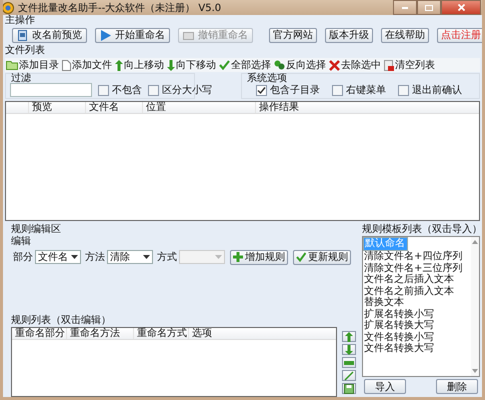 This screenshot has width=485, height=400. I want to click on toolbar-button: 向上移动, so click(140, 65).